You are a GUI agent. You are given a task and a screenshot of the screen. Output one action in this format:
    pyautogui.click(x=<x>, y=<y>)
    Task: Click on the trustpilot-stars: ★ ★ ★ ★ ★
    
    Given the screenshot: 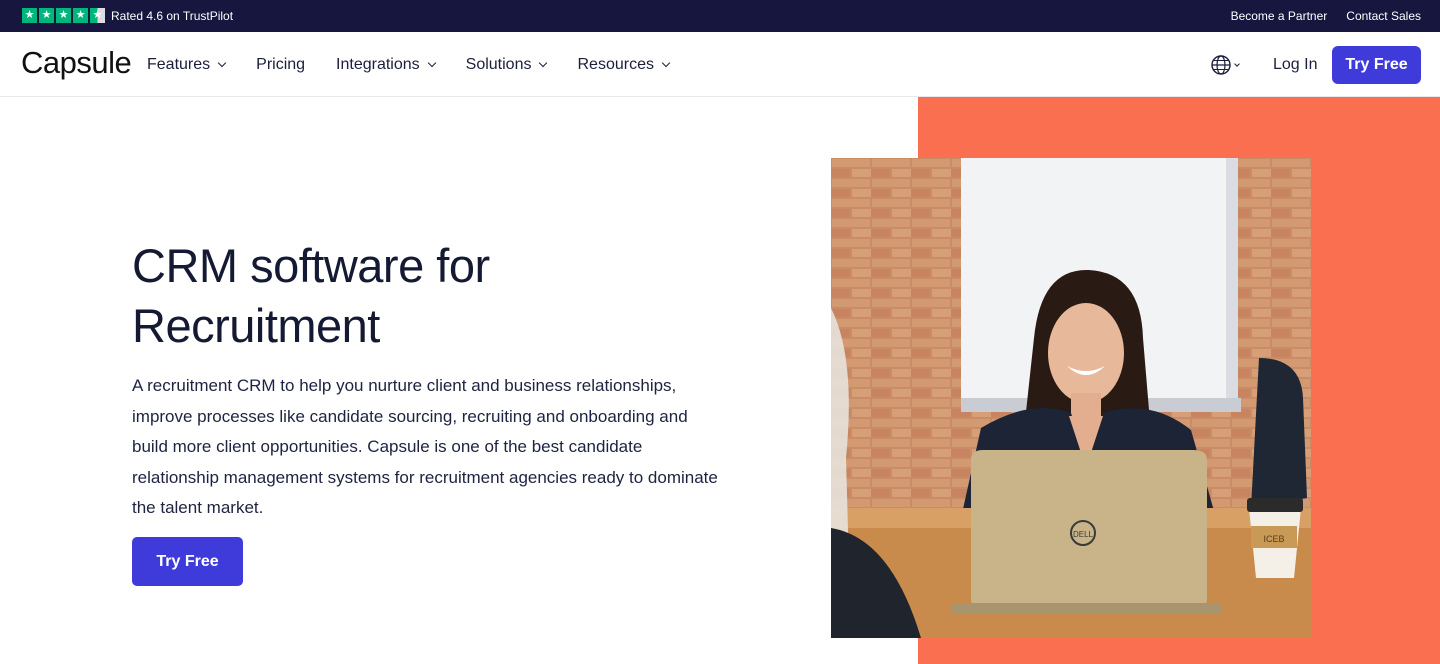 What is the action you would take?
    pyautogui.click(x=63, y=15)
    